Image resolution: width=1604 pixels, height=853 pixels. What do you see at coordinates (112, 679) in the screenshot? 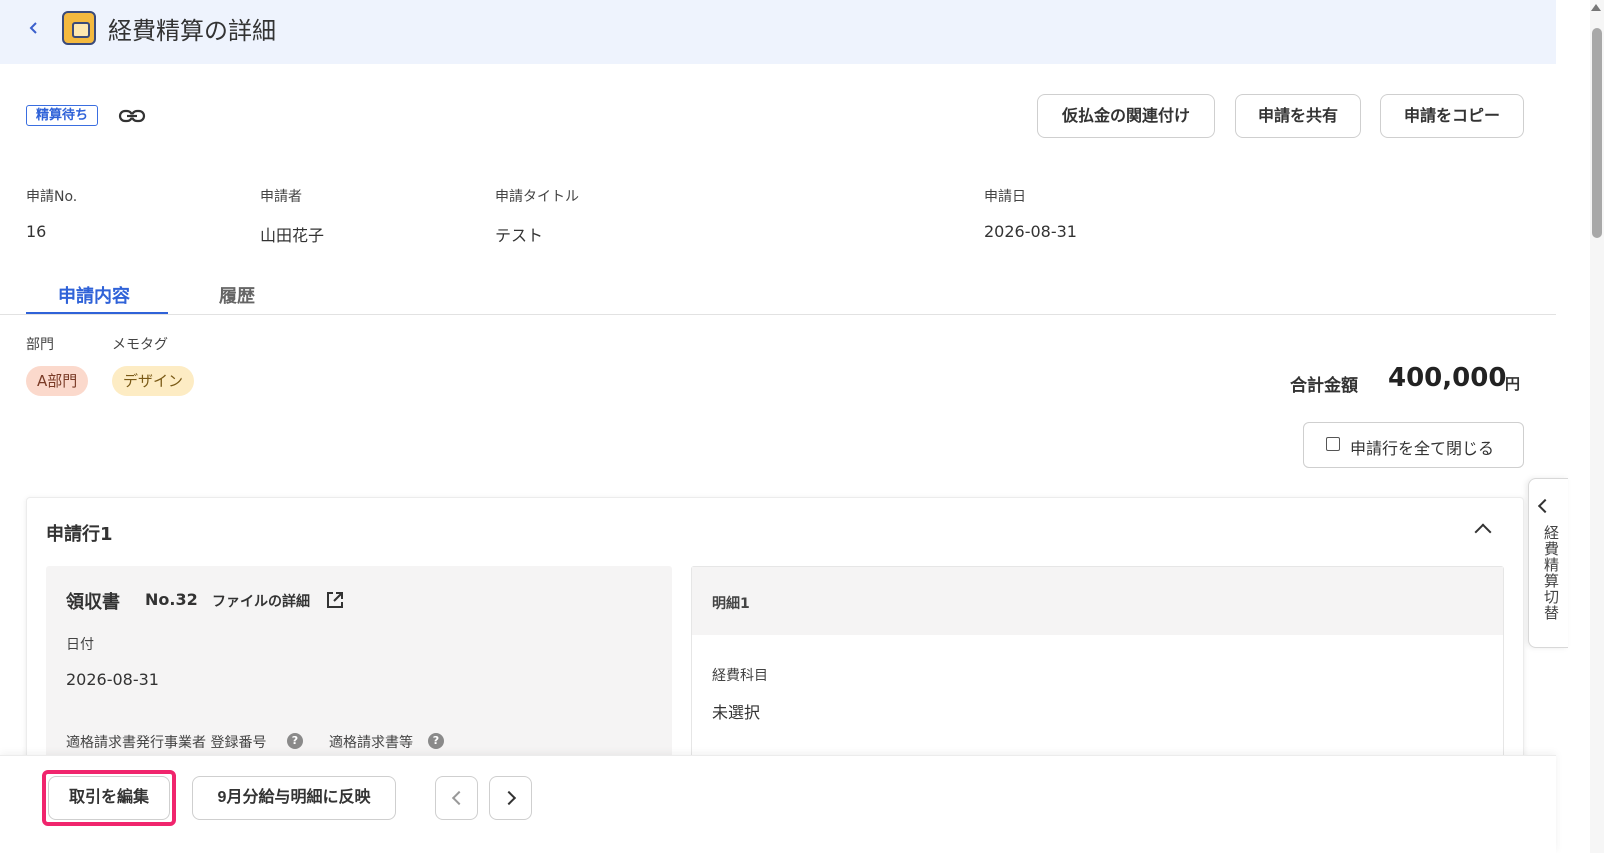
I see `receipt-date-value: 2026-08-31` at bounding box center [112, 679].